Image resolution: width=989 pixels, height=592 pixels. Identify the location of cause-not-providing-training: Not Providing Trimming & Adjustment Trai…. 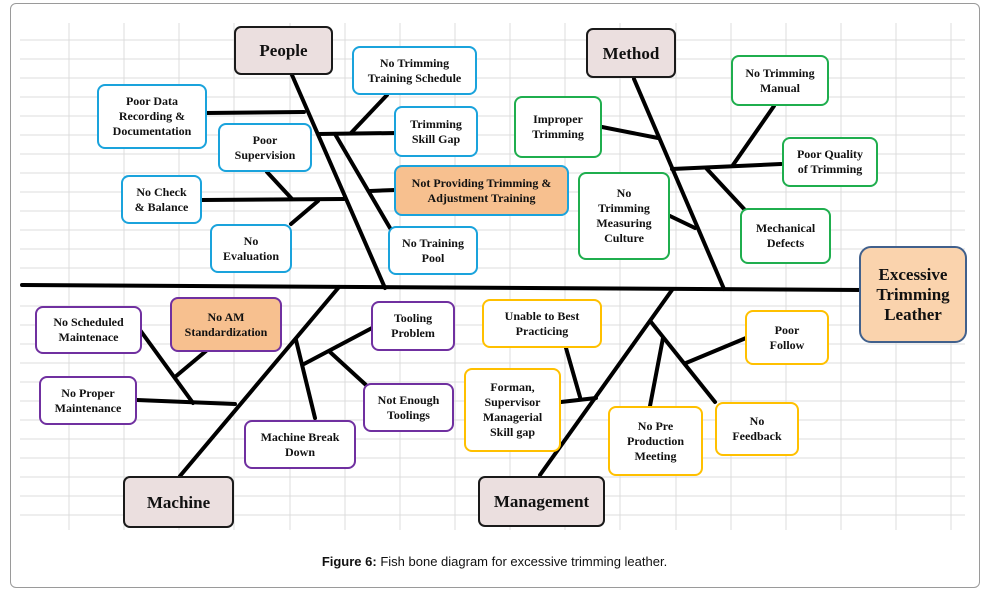
(481, 190).